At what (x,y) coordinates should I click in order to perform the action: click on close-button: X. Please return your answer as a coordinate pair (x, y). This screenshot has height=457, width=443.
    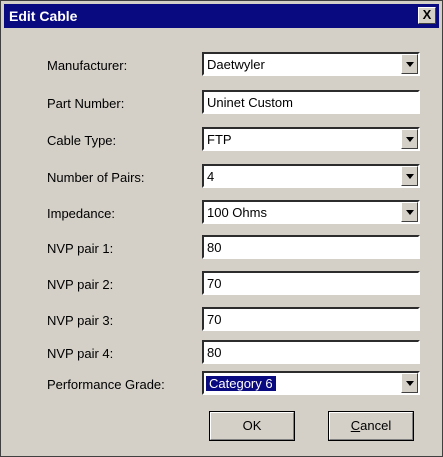
    Looking at the image, I should click on (427, 15).